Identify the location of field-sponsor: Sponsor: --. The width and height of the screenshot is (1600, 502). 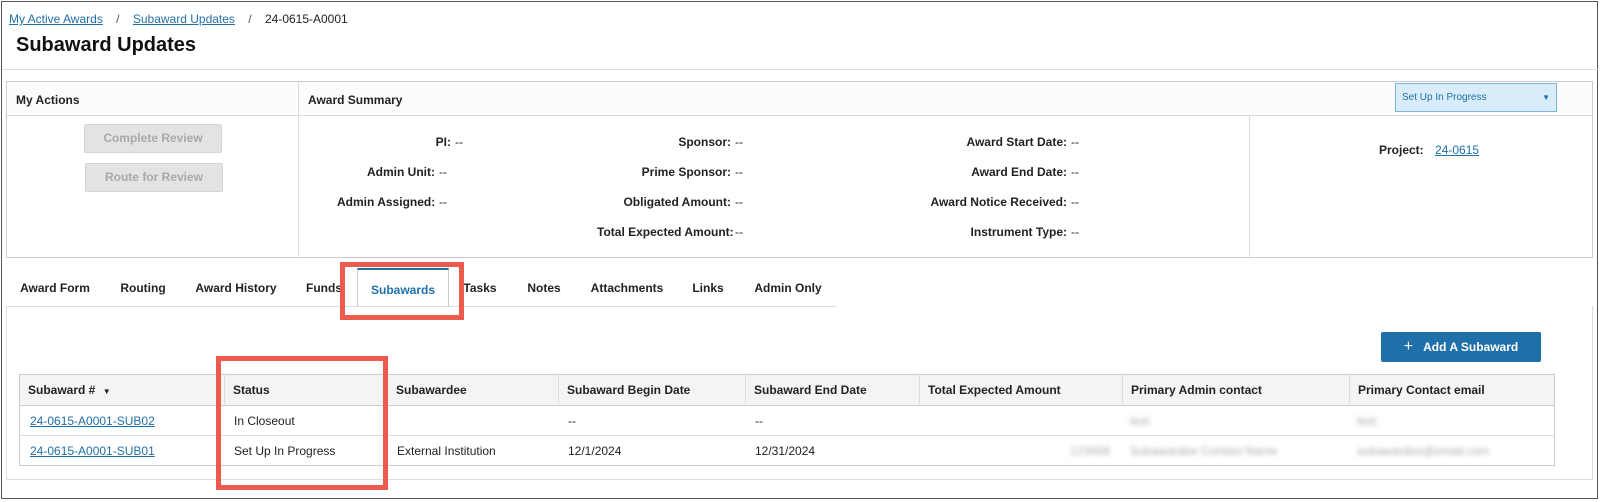
(710, 142).